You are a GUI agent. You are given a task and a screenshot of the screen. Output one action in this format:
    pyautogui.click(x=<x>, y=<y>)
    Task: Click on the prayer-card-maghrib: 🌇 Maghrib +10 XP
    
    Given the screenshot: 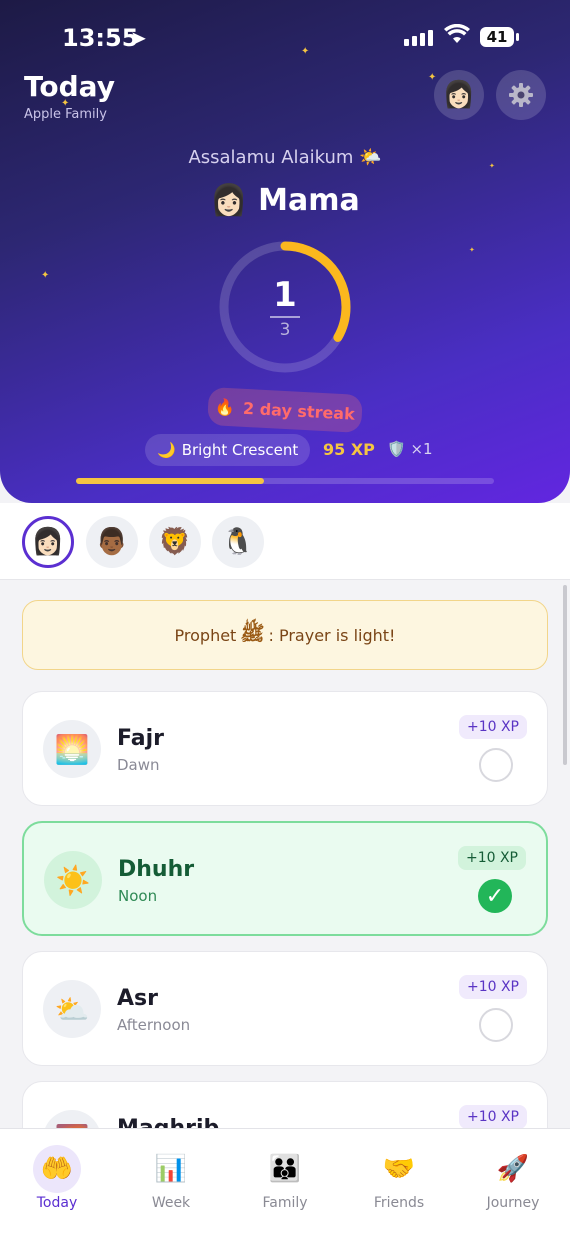 What is the action you would take?
    pyautogui.click(x=285, y=1104)
    